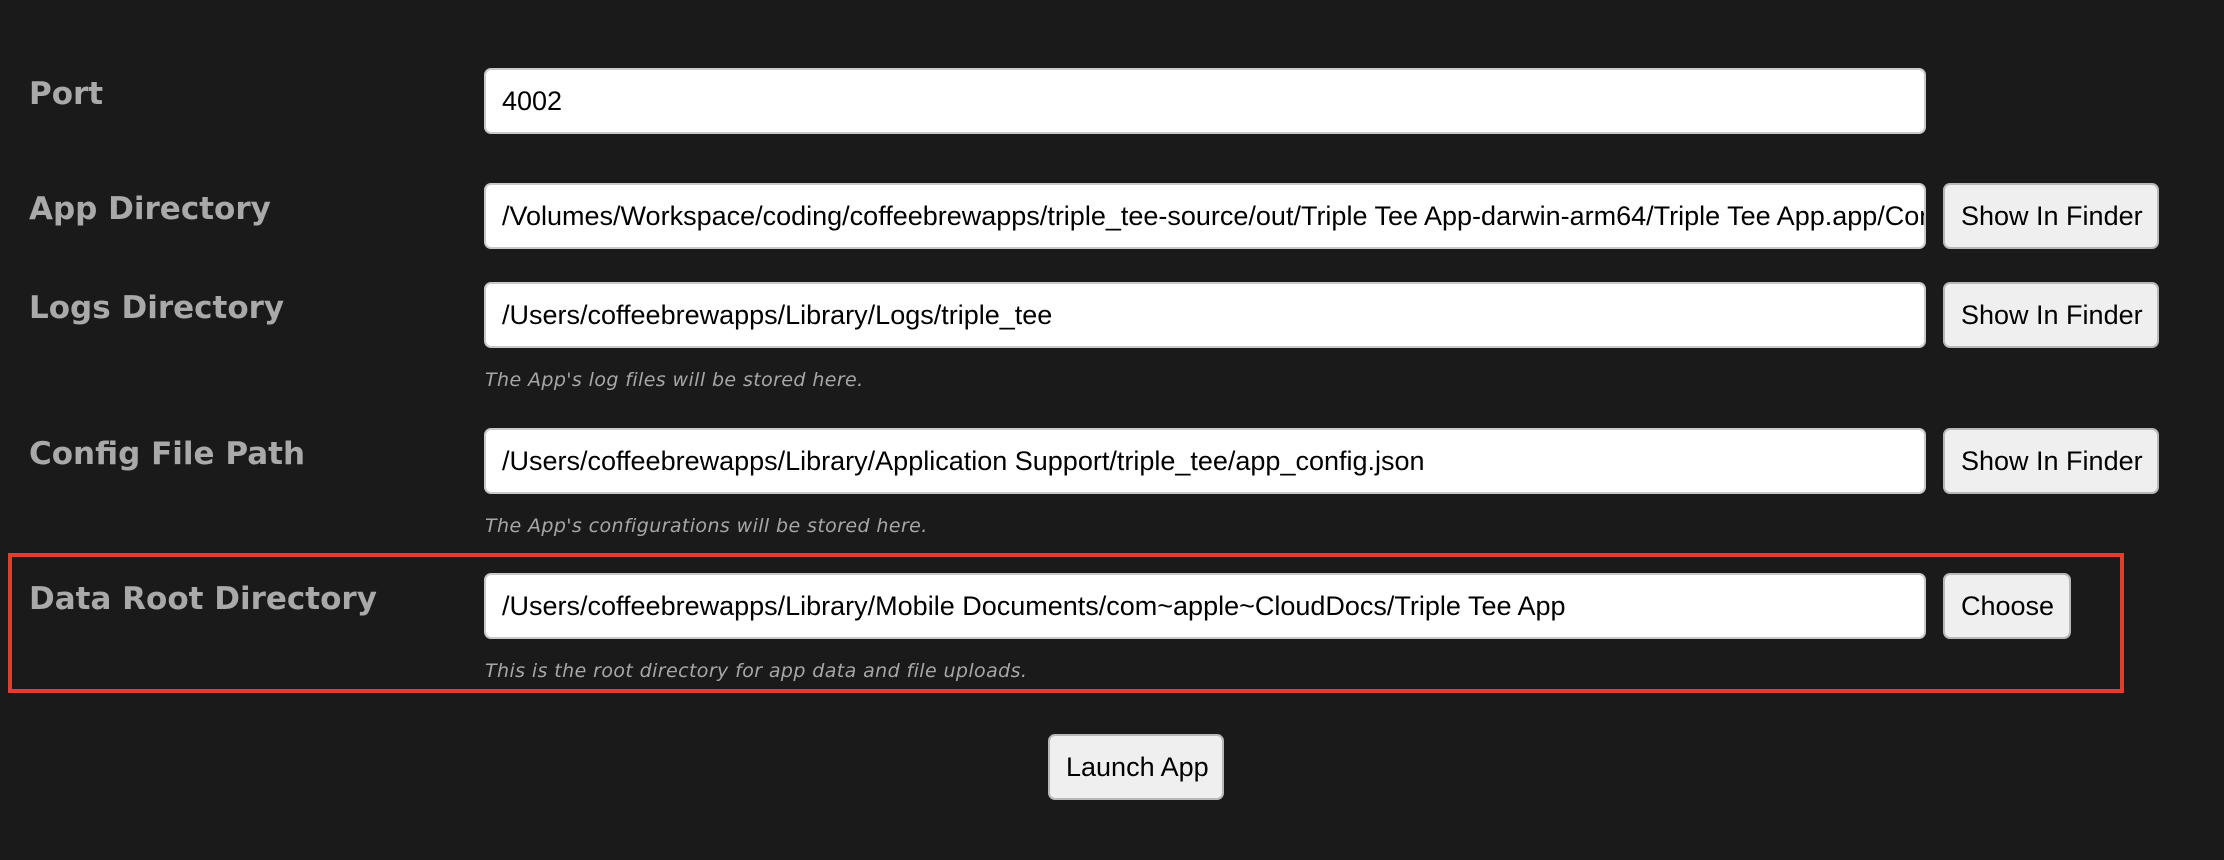 Image resolution: width=2224 pixels, height=860 pixels. I want to click on config-file-path-label: Config File Path, so click(167, 454).